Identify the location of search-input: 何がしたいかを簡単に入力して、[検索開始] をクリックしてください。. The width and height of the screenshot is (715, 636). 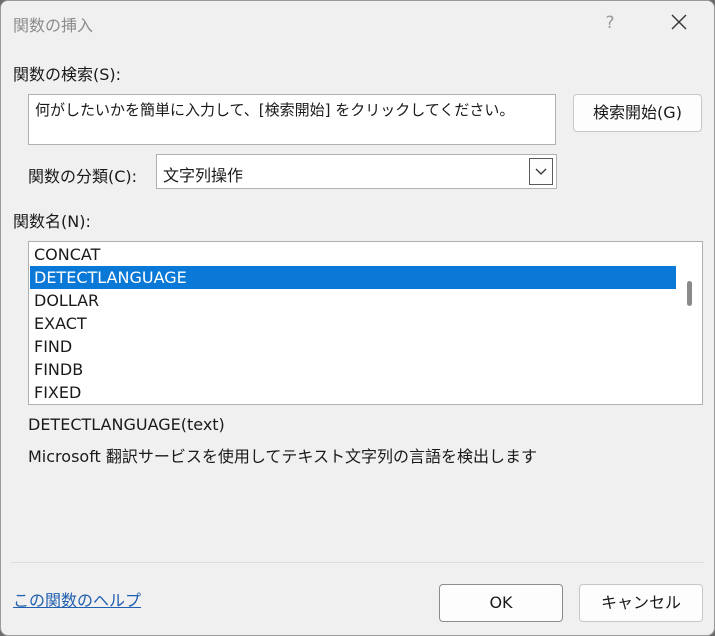
(292, 119).